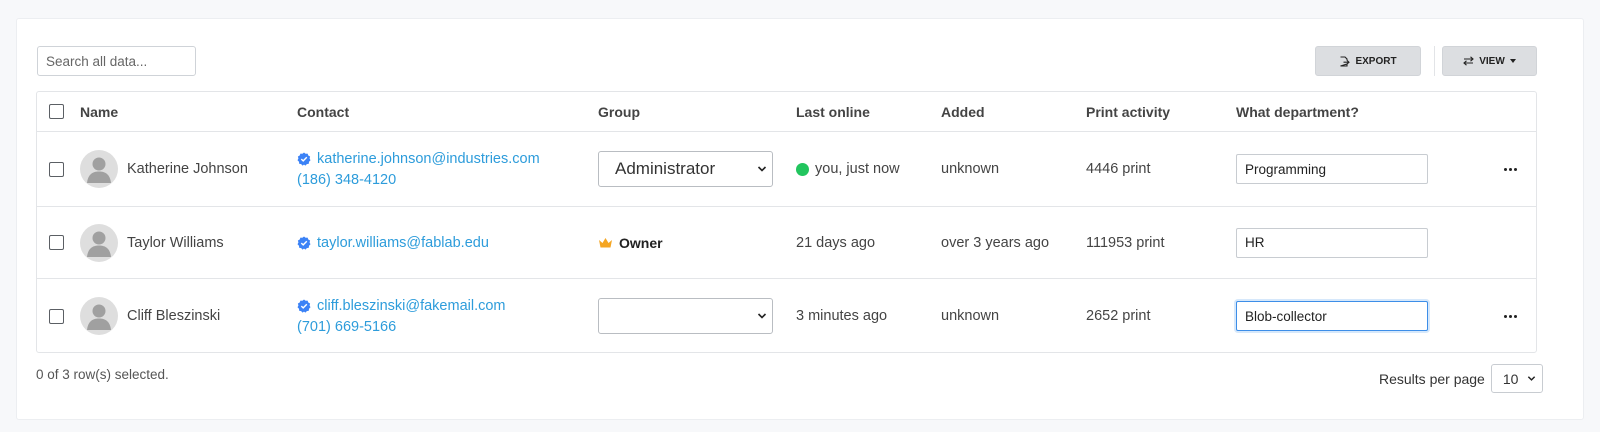  What do you see at coordinates (1336, 111) in the screenshot?
I see `header-department: What department?` at bounding box center [1336, 111].